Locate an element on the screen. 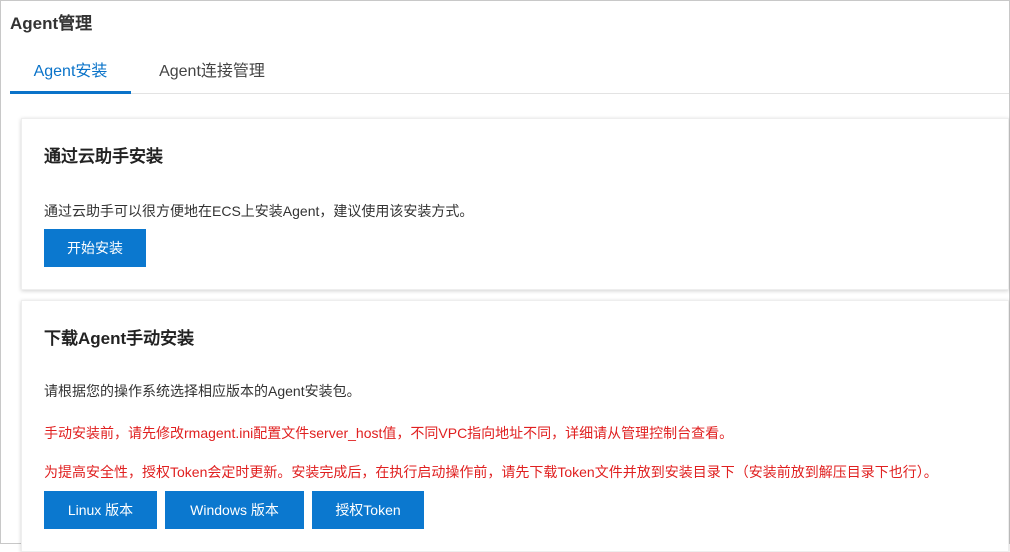 The width and height of the screenshot is (1010, 552). tab-agent-install: Agent安装 is located at coordinates (70, 75).